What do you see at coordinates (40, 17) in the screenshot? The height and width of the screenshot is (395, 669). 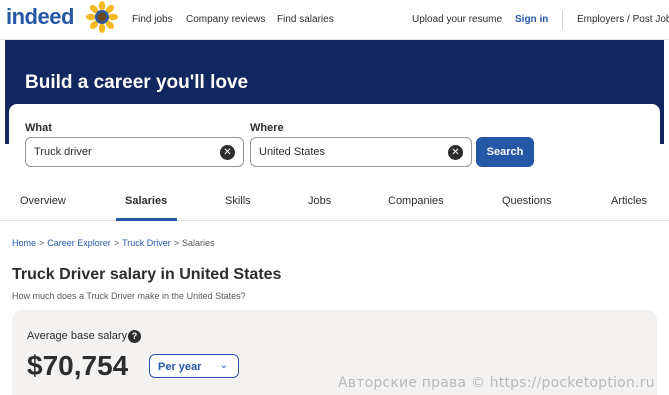 I see `indeed-logo: indeed` at bounding box center [40, 17].